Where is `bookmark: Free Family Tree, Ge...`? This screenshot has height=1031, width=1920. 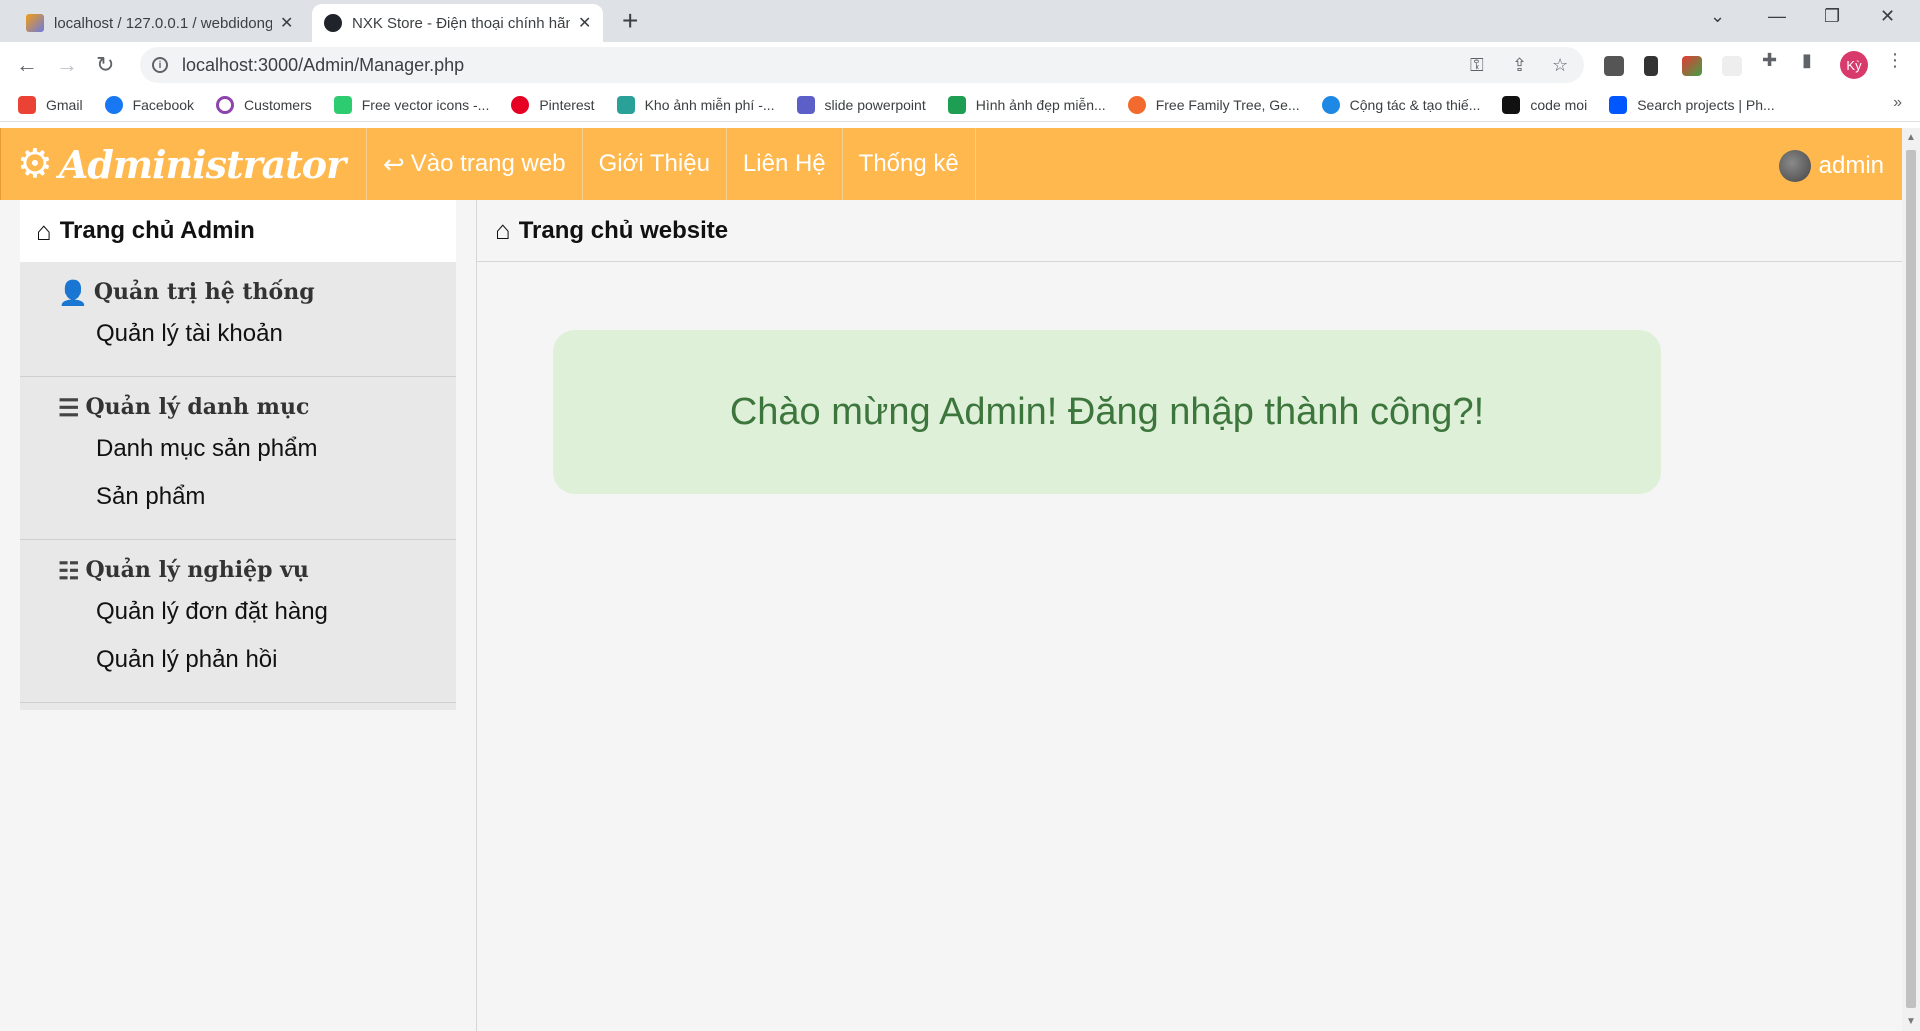
bookmark: Free Family Tree, Ge... is located at coordinates (1213, 104).